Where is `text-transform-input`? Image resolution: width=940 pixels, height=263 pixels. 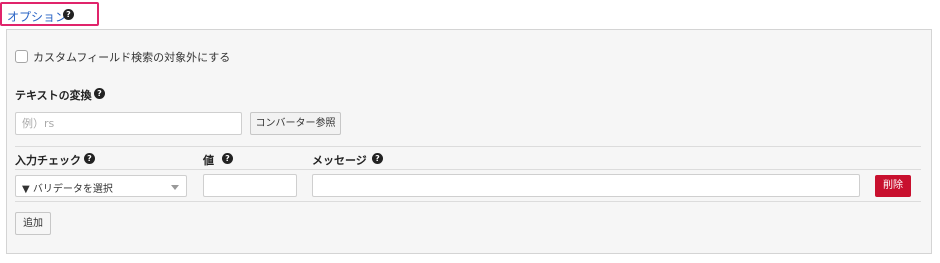
text-transform-input is located at coordinates (128, 123).